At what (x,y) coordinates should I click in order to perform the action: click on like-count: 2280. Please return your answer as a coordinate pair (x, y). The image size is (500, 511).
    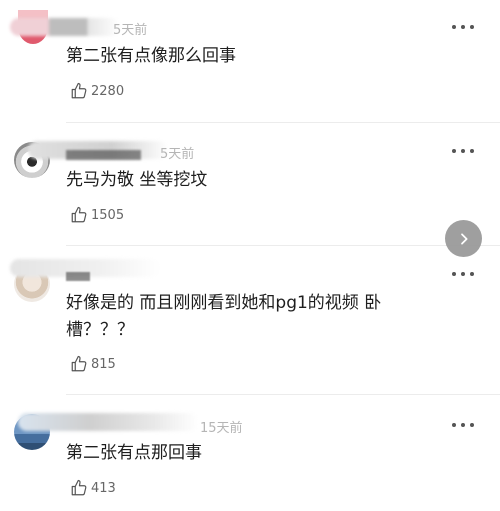
    Looking at the image, I should click on (108, 91).